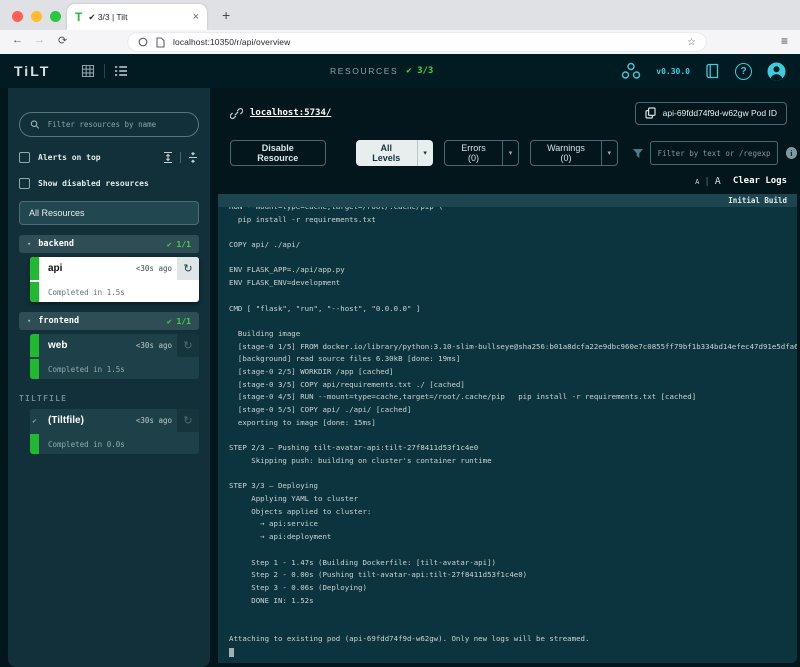 This screenshot has width=800, height=667. I want to click on resource-name: (Tiltfile), so click(66, 420).